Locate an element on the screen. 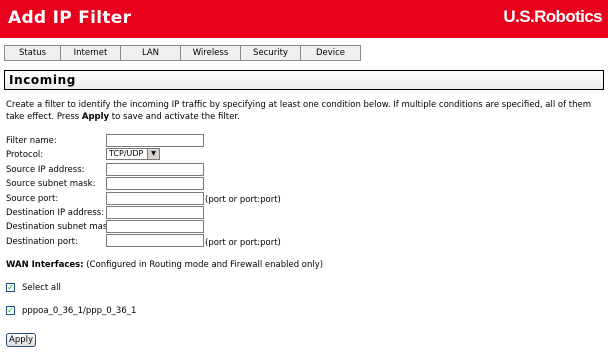  filter-name-input is located at coordinates (155, 140).